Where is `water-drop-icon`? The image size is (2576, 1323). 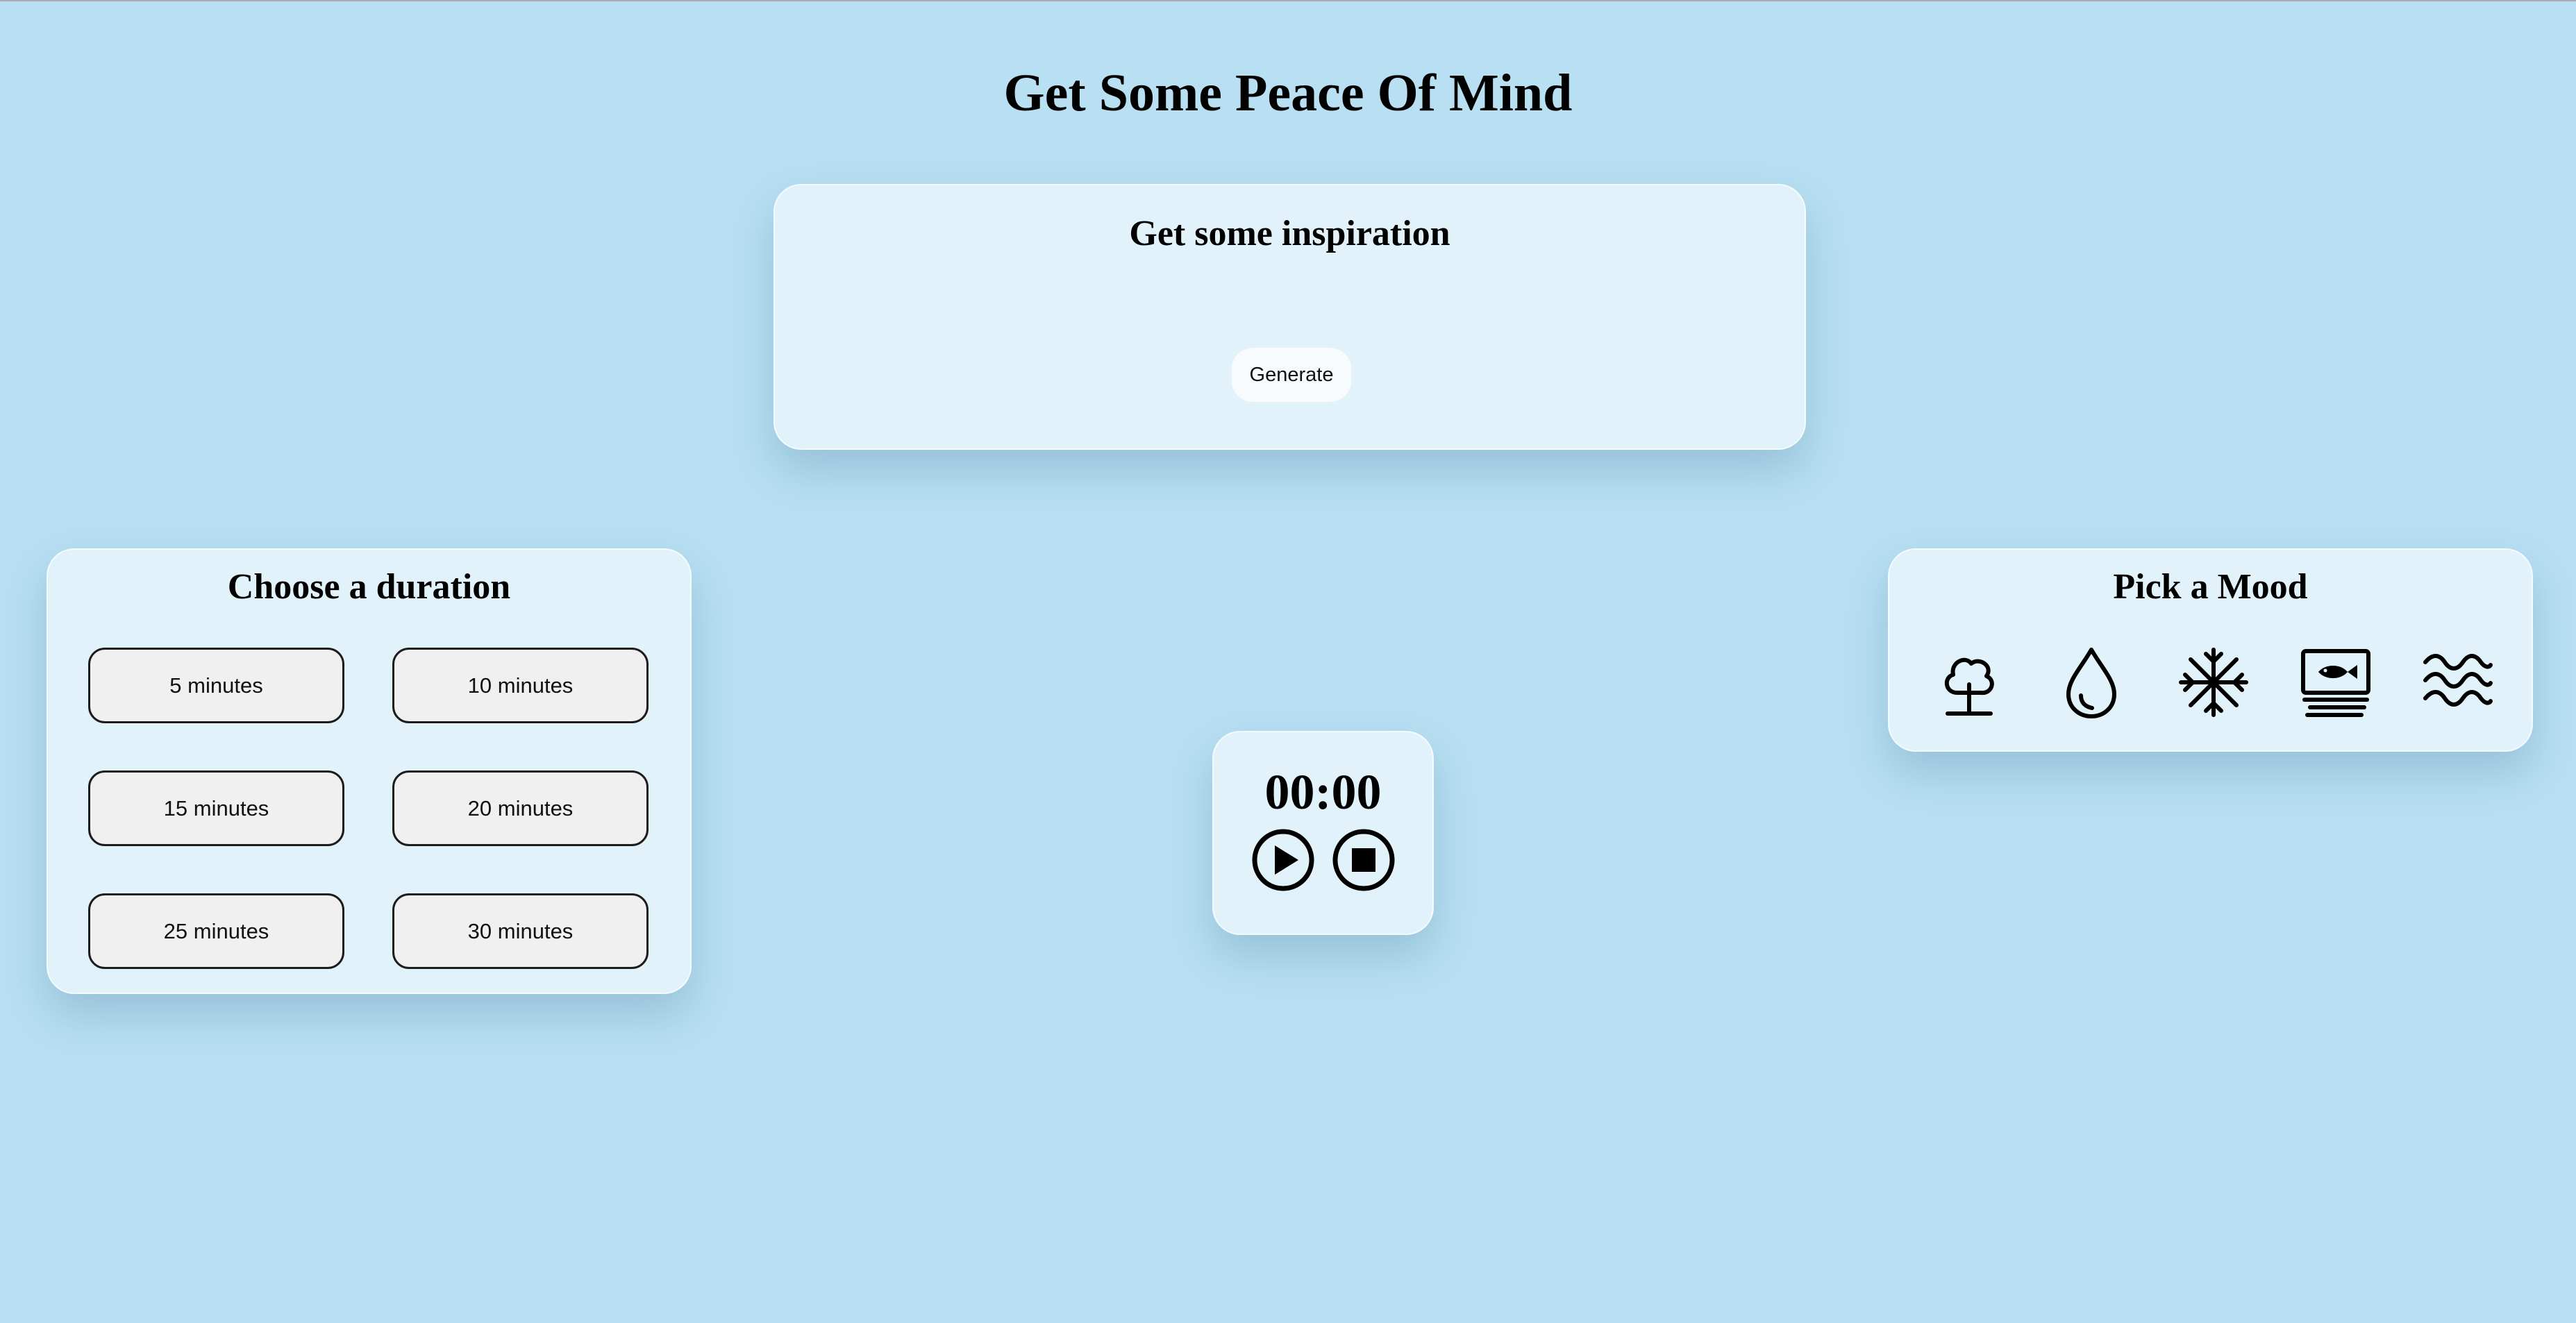 water-drop-icon is located at coordinates (2091, 683).